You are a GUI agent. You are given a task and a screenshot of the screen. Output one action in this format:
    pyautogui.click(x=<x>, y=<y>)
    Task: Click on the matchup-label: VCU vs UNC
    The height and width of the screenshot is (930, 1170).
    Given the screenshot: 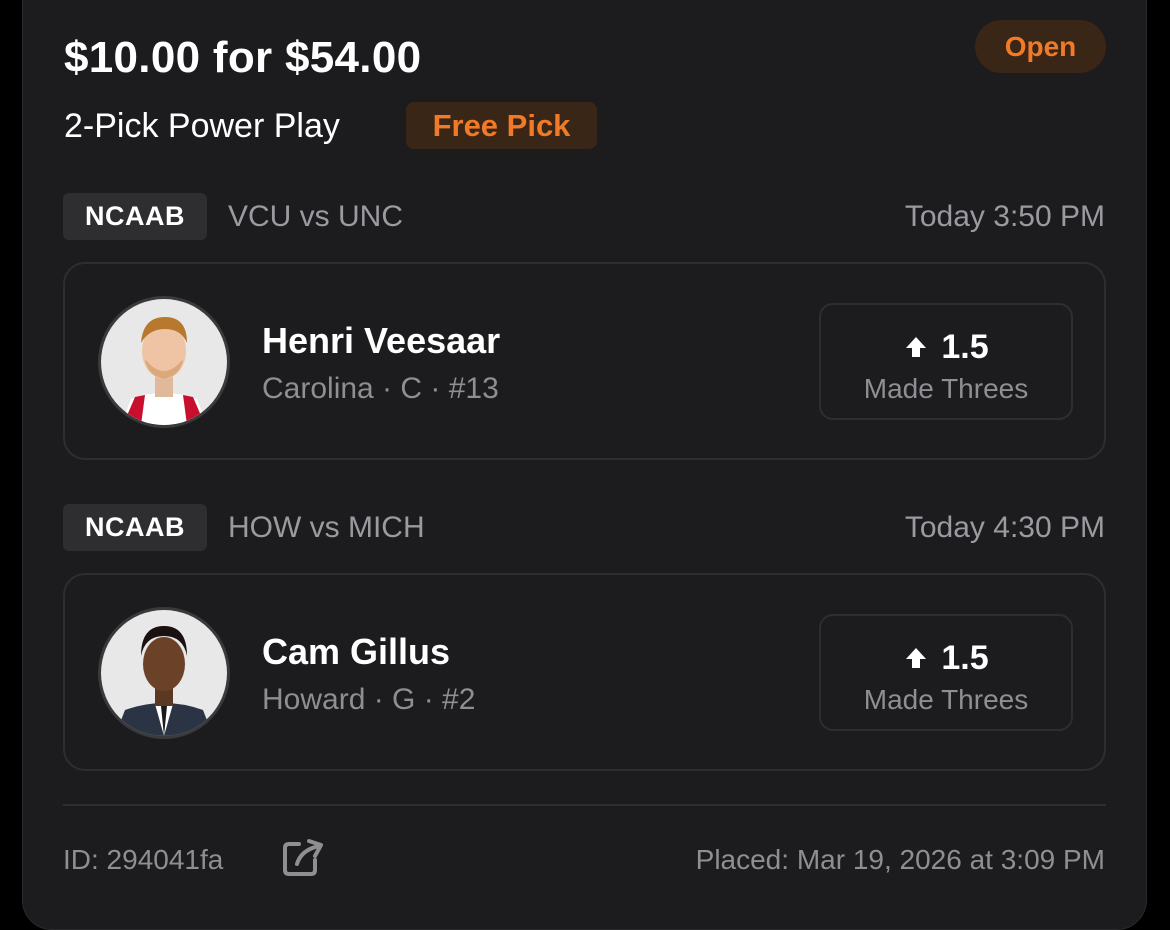 What is the action you would take?
    pyautogui.click(x=316, y=216)
    